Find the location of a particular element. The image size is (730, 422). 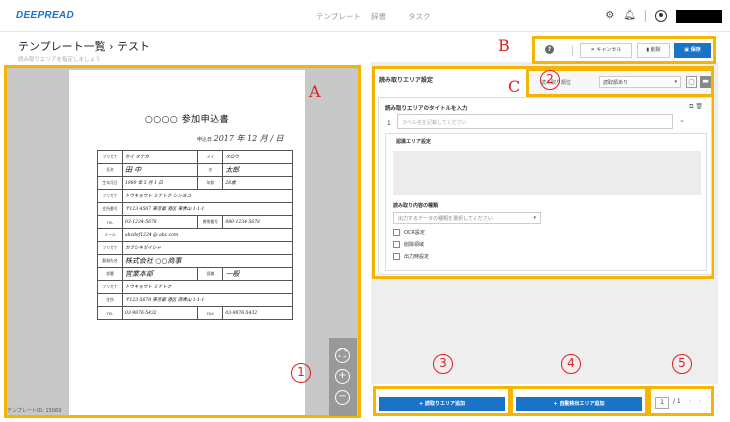

trash-icon: 🗑︎ is located at coordinates (699, 106).